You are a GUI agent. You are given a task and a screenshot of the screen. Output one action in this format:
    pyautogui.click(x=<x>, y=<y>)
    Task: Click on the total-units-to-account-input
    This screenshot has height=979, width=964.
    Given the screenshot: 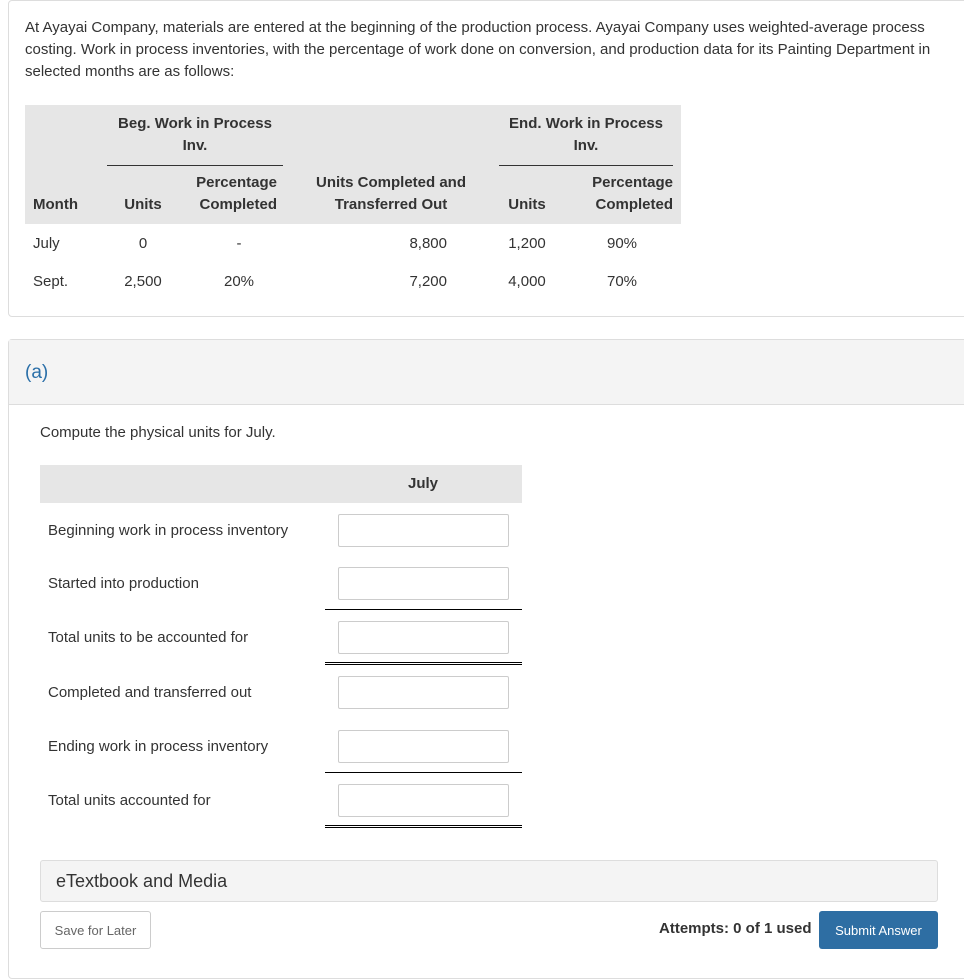 What is the action you would take?
    pyautogui.click(x=423, y=637)
    